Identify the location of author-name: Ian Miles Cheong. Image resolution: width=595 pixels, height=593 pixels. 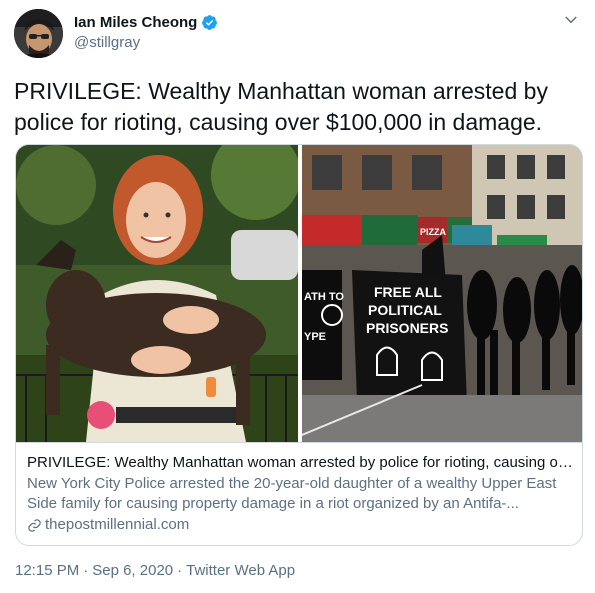
(135, 22).